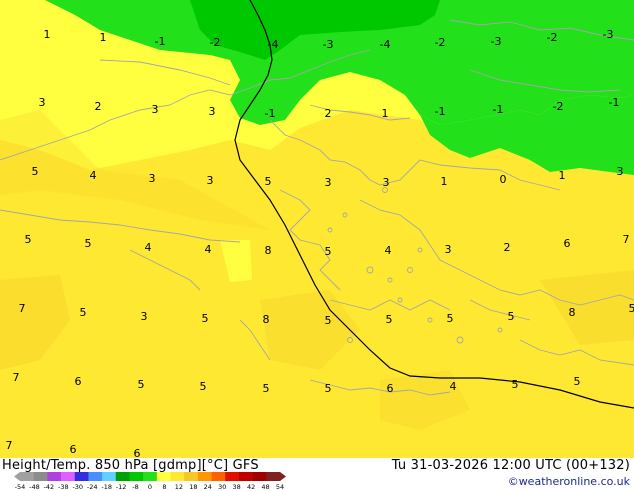 Image resolution: width=634 pixels, height=491 pixels. I want to click on colorbar-arrow-right, so click(283, 476).